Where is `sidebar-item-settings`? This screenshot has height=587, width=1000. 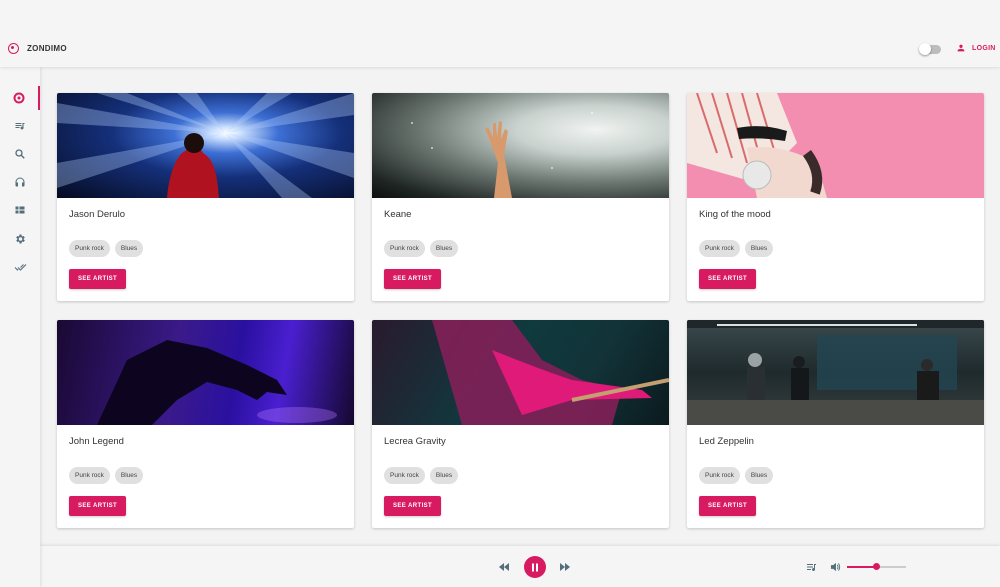 sidebar-item-settings is located at coordinates (20, 239).